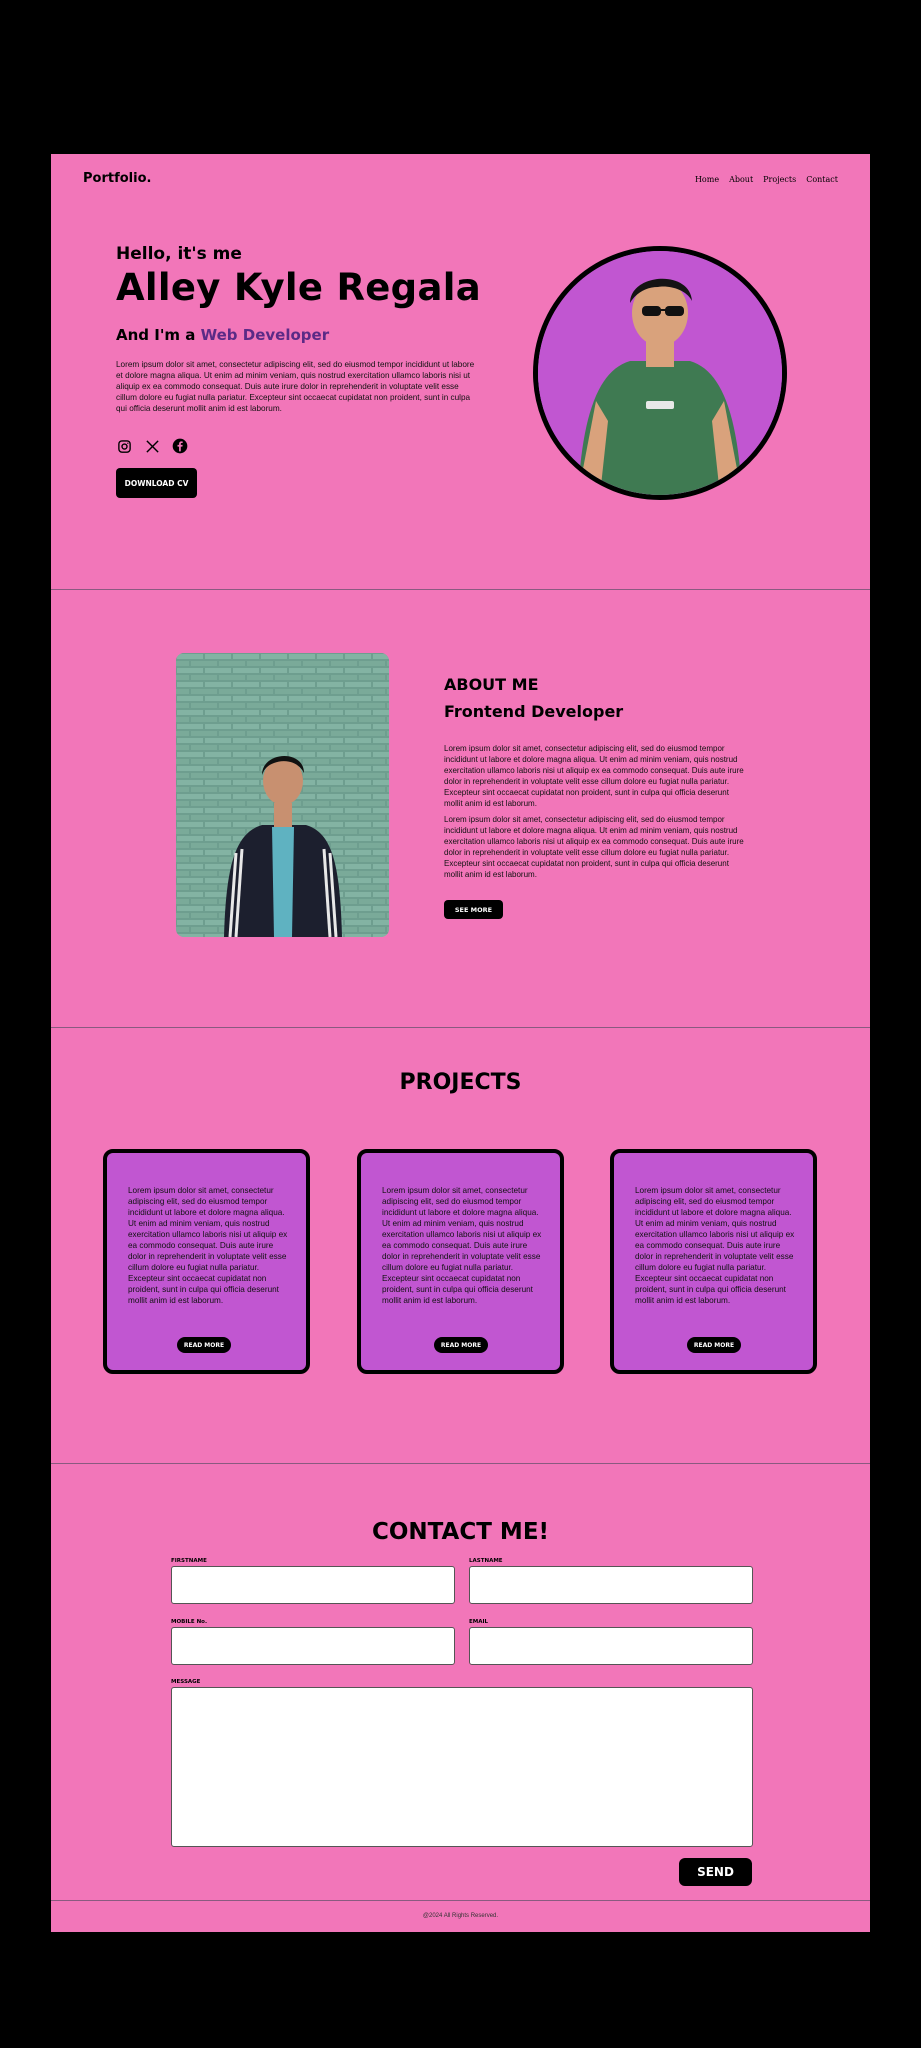 The image size is (921, 2048). Describe the element at coordinates (179, 254) in the screenshot. I see `hero-greeting: Hello, it's me` at that location.